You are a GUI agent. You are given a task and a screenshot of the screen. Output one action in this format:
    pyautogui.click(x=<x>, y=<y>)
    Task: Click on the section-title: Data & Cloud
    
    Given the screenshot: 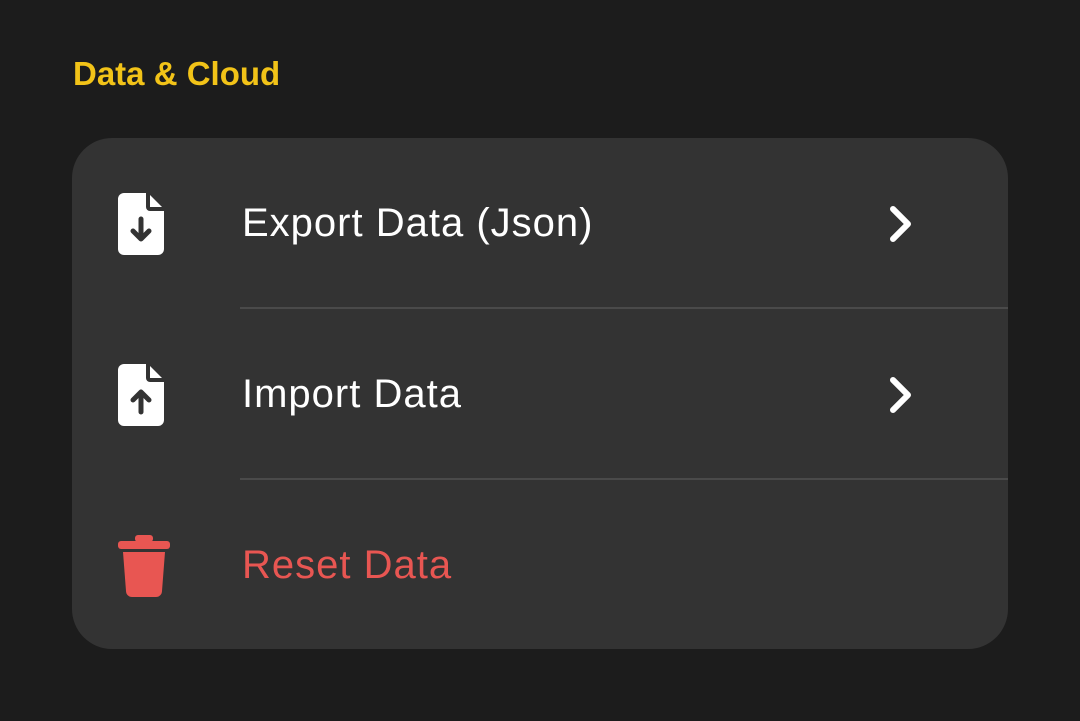 What is the action you would take?
    pyautogui.click(x=177, y=73)
    